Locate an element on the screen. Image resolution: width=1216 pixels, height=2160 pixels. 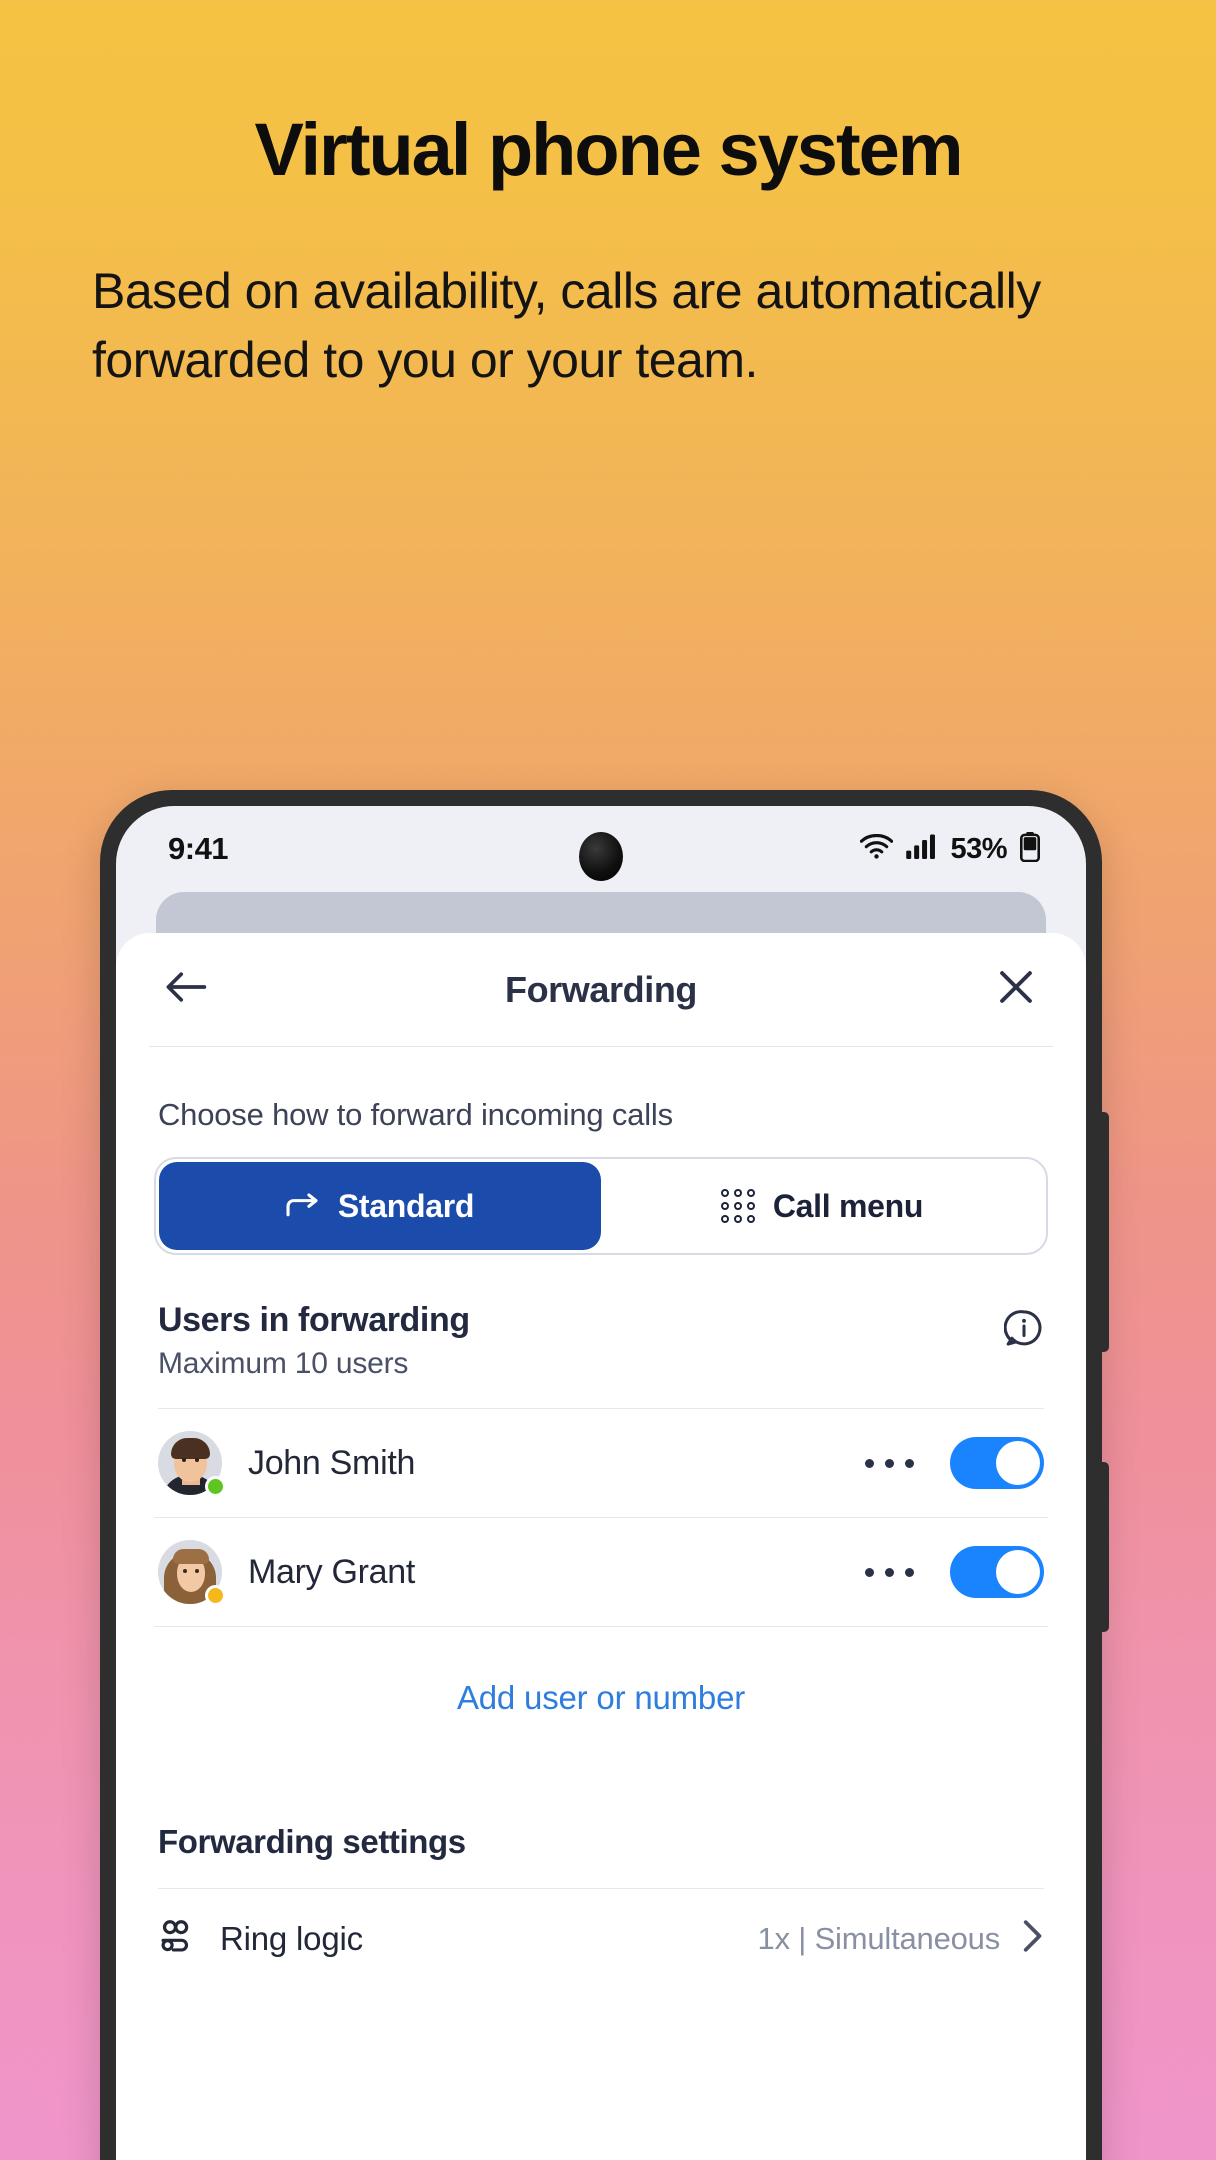
users-section-header: Users in forwarding Maximum 10 users is located at coordinates (601, 1341).